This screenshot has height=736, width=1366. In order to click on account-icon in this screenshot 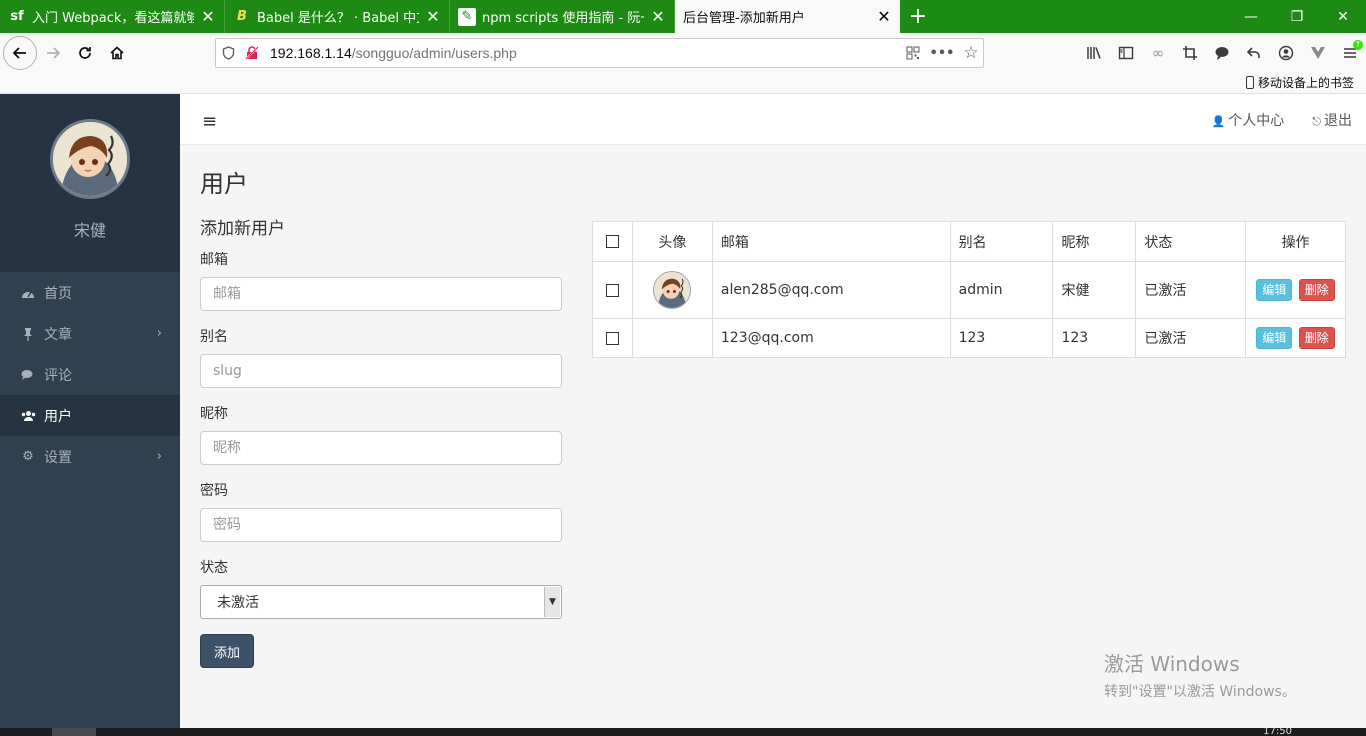, I will do `click(1286, 53)`.